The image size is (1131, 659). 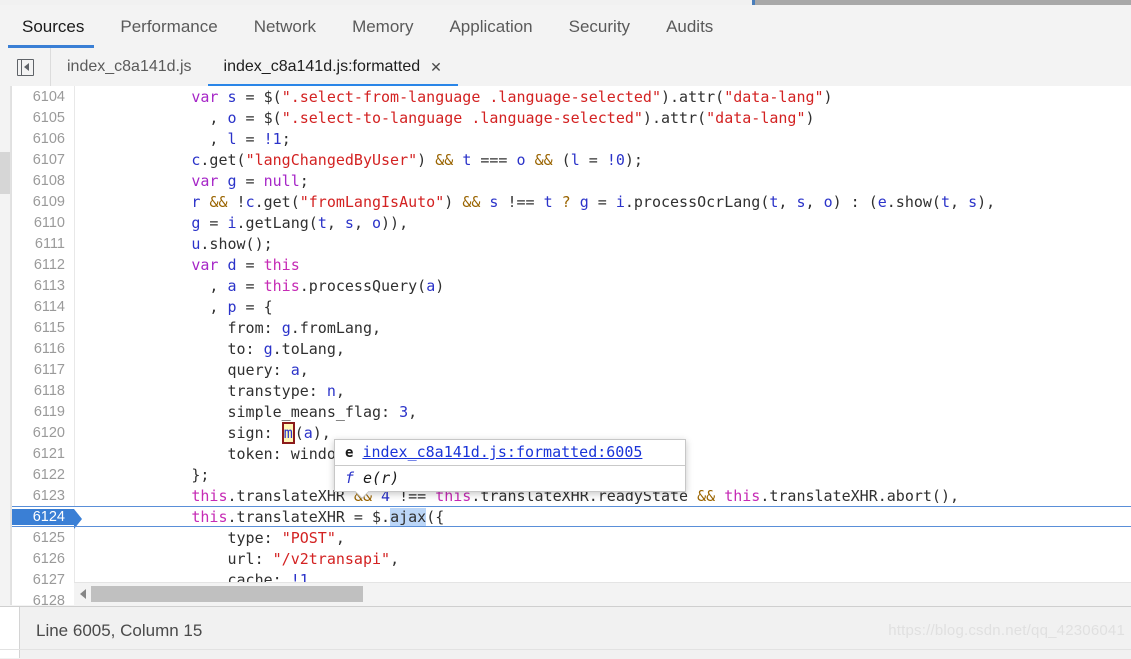 I want to click on editor-vertical-scrollbar-thumb, so click(x=5, y=173).